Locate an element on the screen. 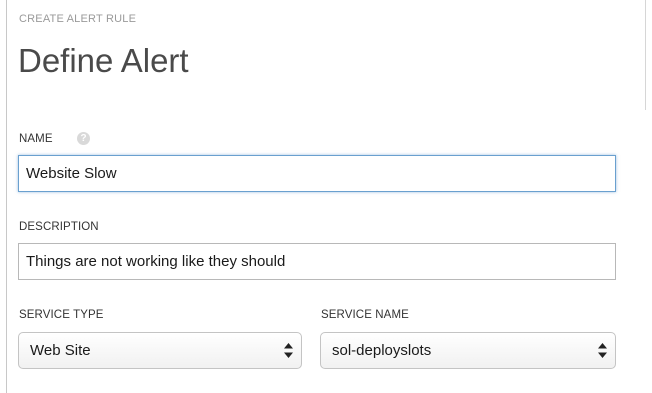 The image size is (652, 393). service-type-label: SERVICE TYPE is located at coordinates (61, 315).